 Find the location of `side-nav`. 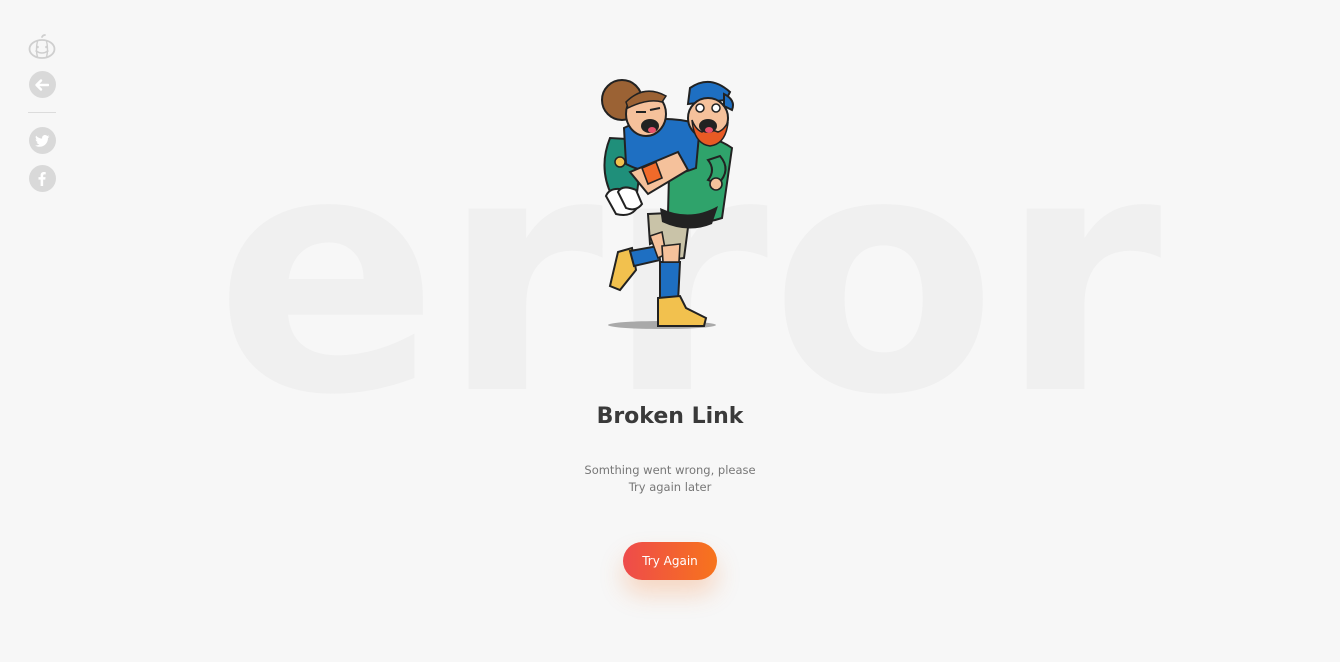

side-nav is located at coordinates (42, 113).